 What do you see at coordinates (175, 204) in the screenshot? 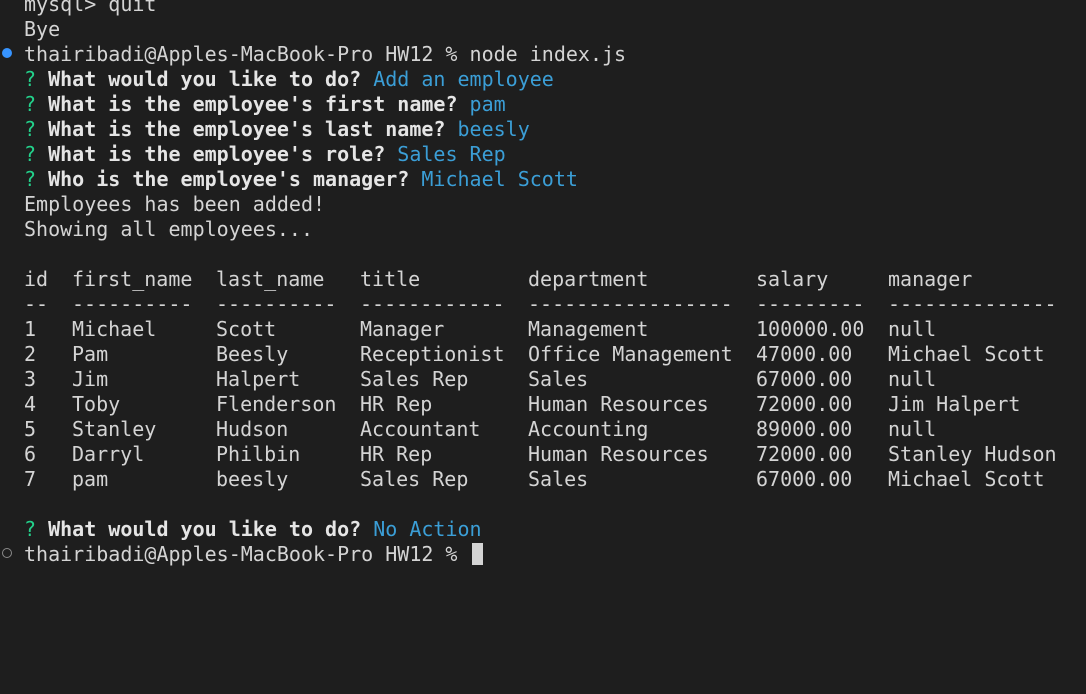
I see `added-message: Employees has been added!` at bounding box center [175, 204].